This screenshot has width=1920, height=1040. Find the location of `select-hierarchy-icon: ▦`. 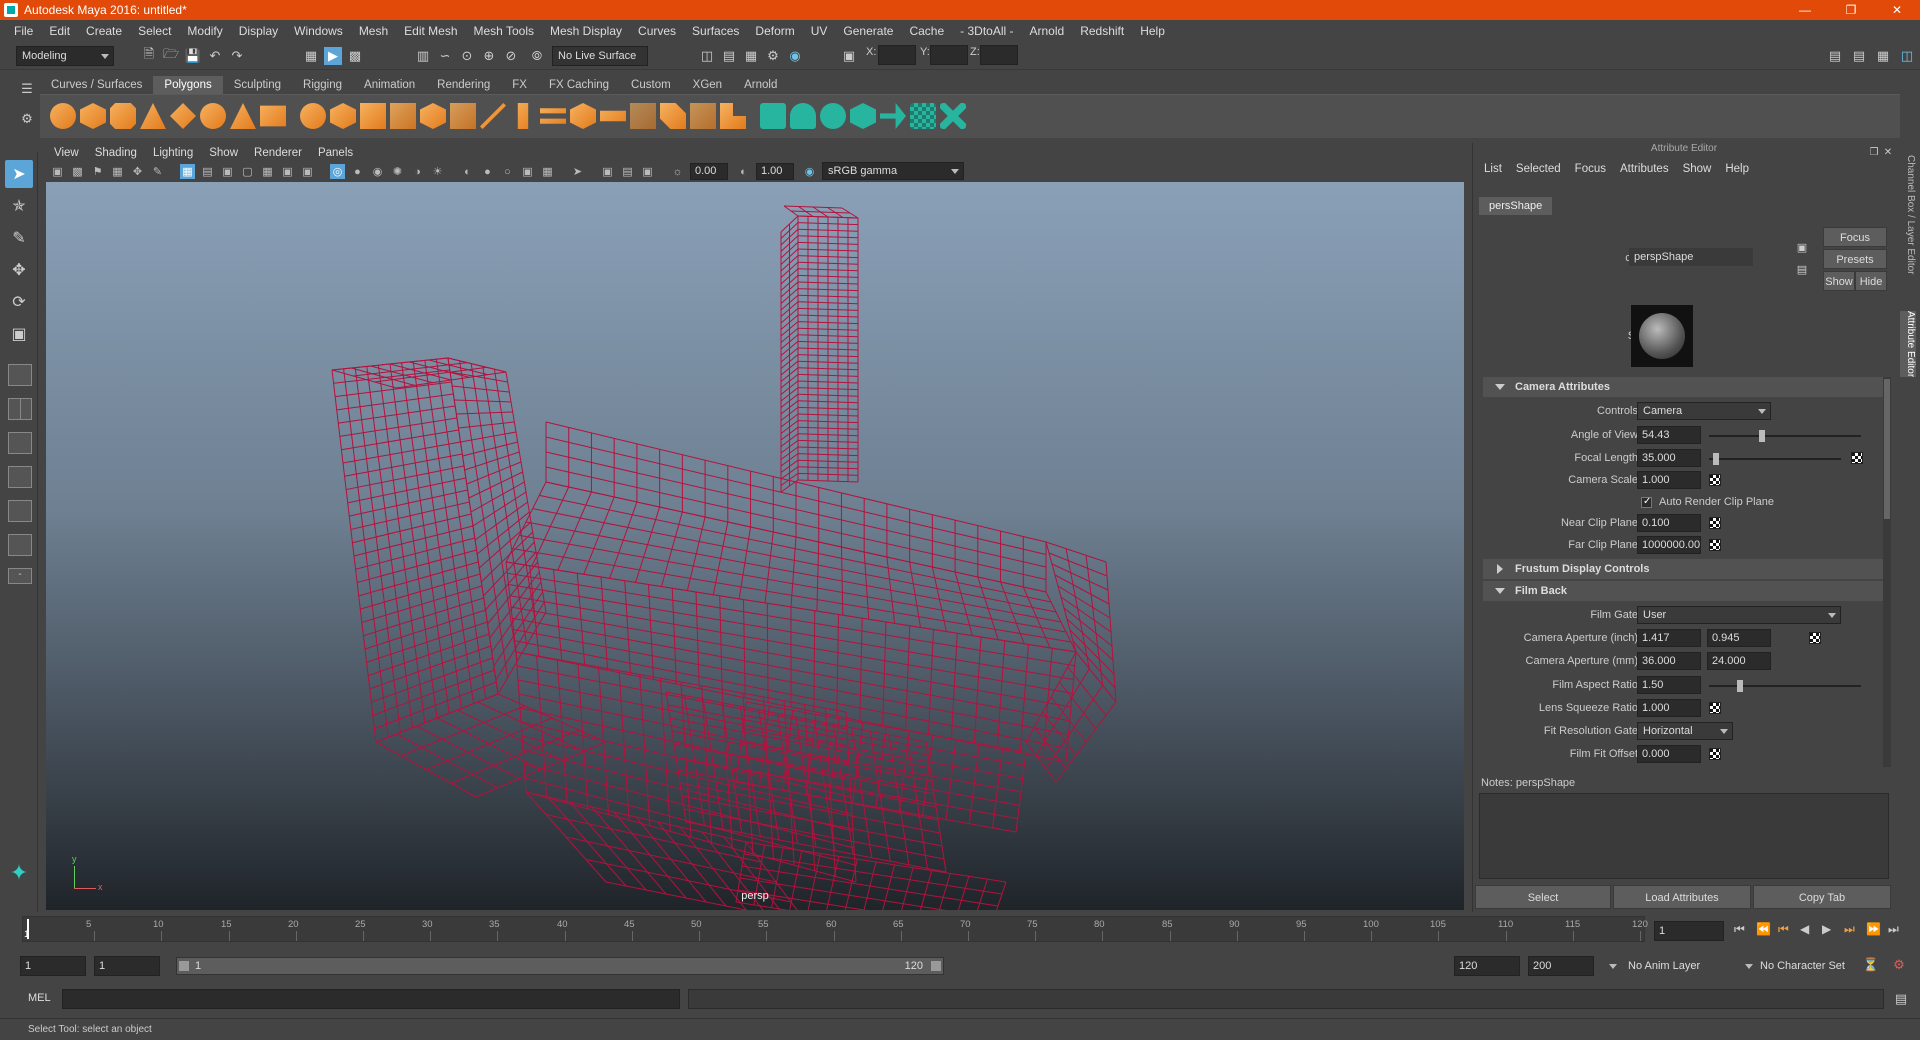

select-hierarchy-icon: ▦ is located at coordinates (311, 56).